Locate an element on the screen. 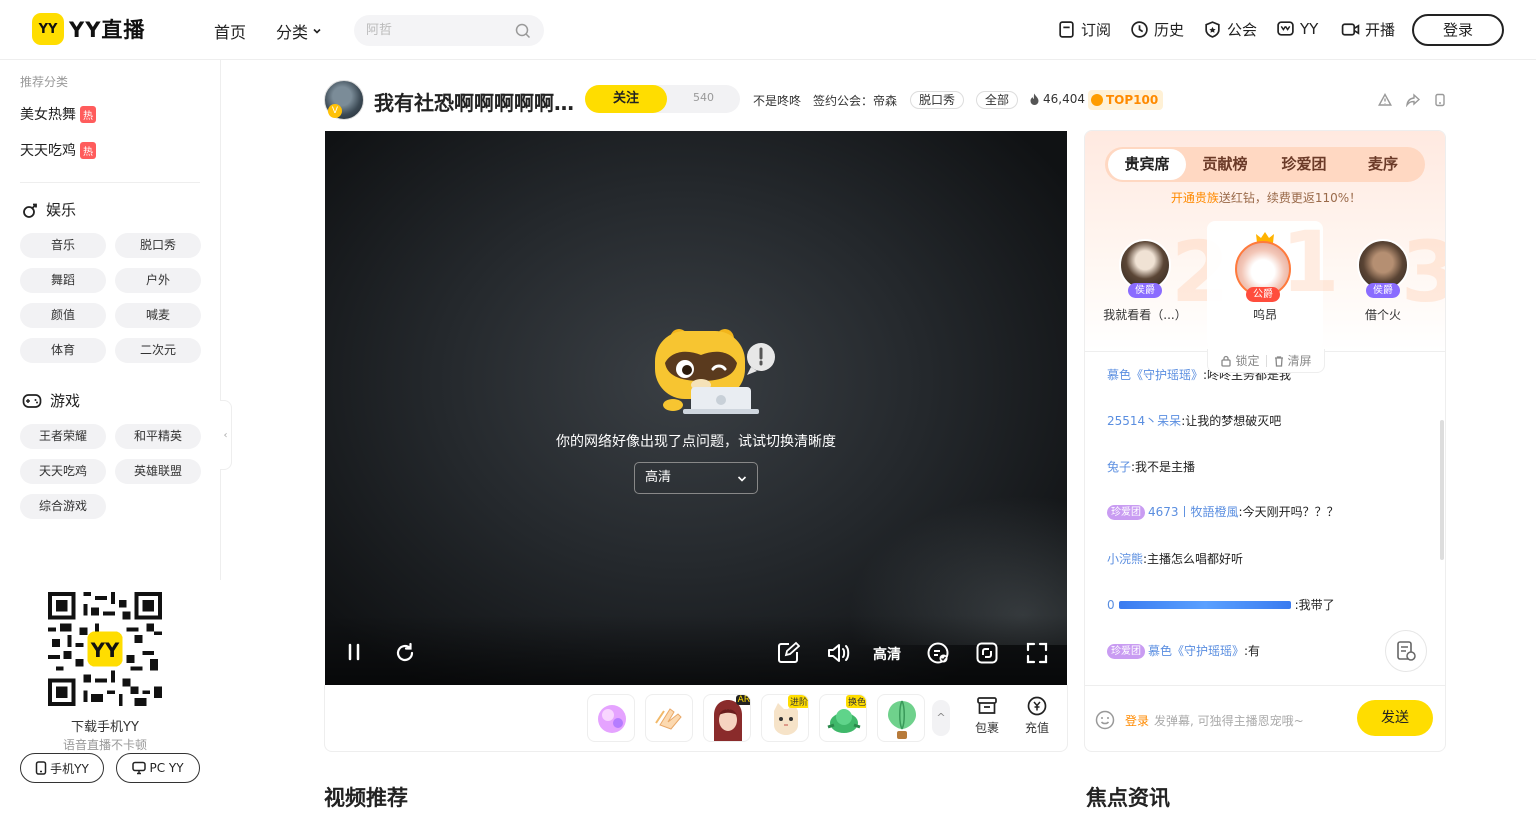  yy-app-link: YY is located at coordinates (1297, 28).